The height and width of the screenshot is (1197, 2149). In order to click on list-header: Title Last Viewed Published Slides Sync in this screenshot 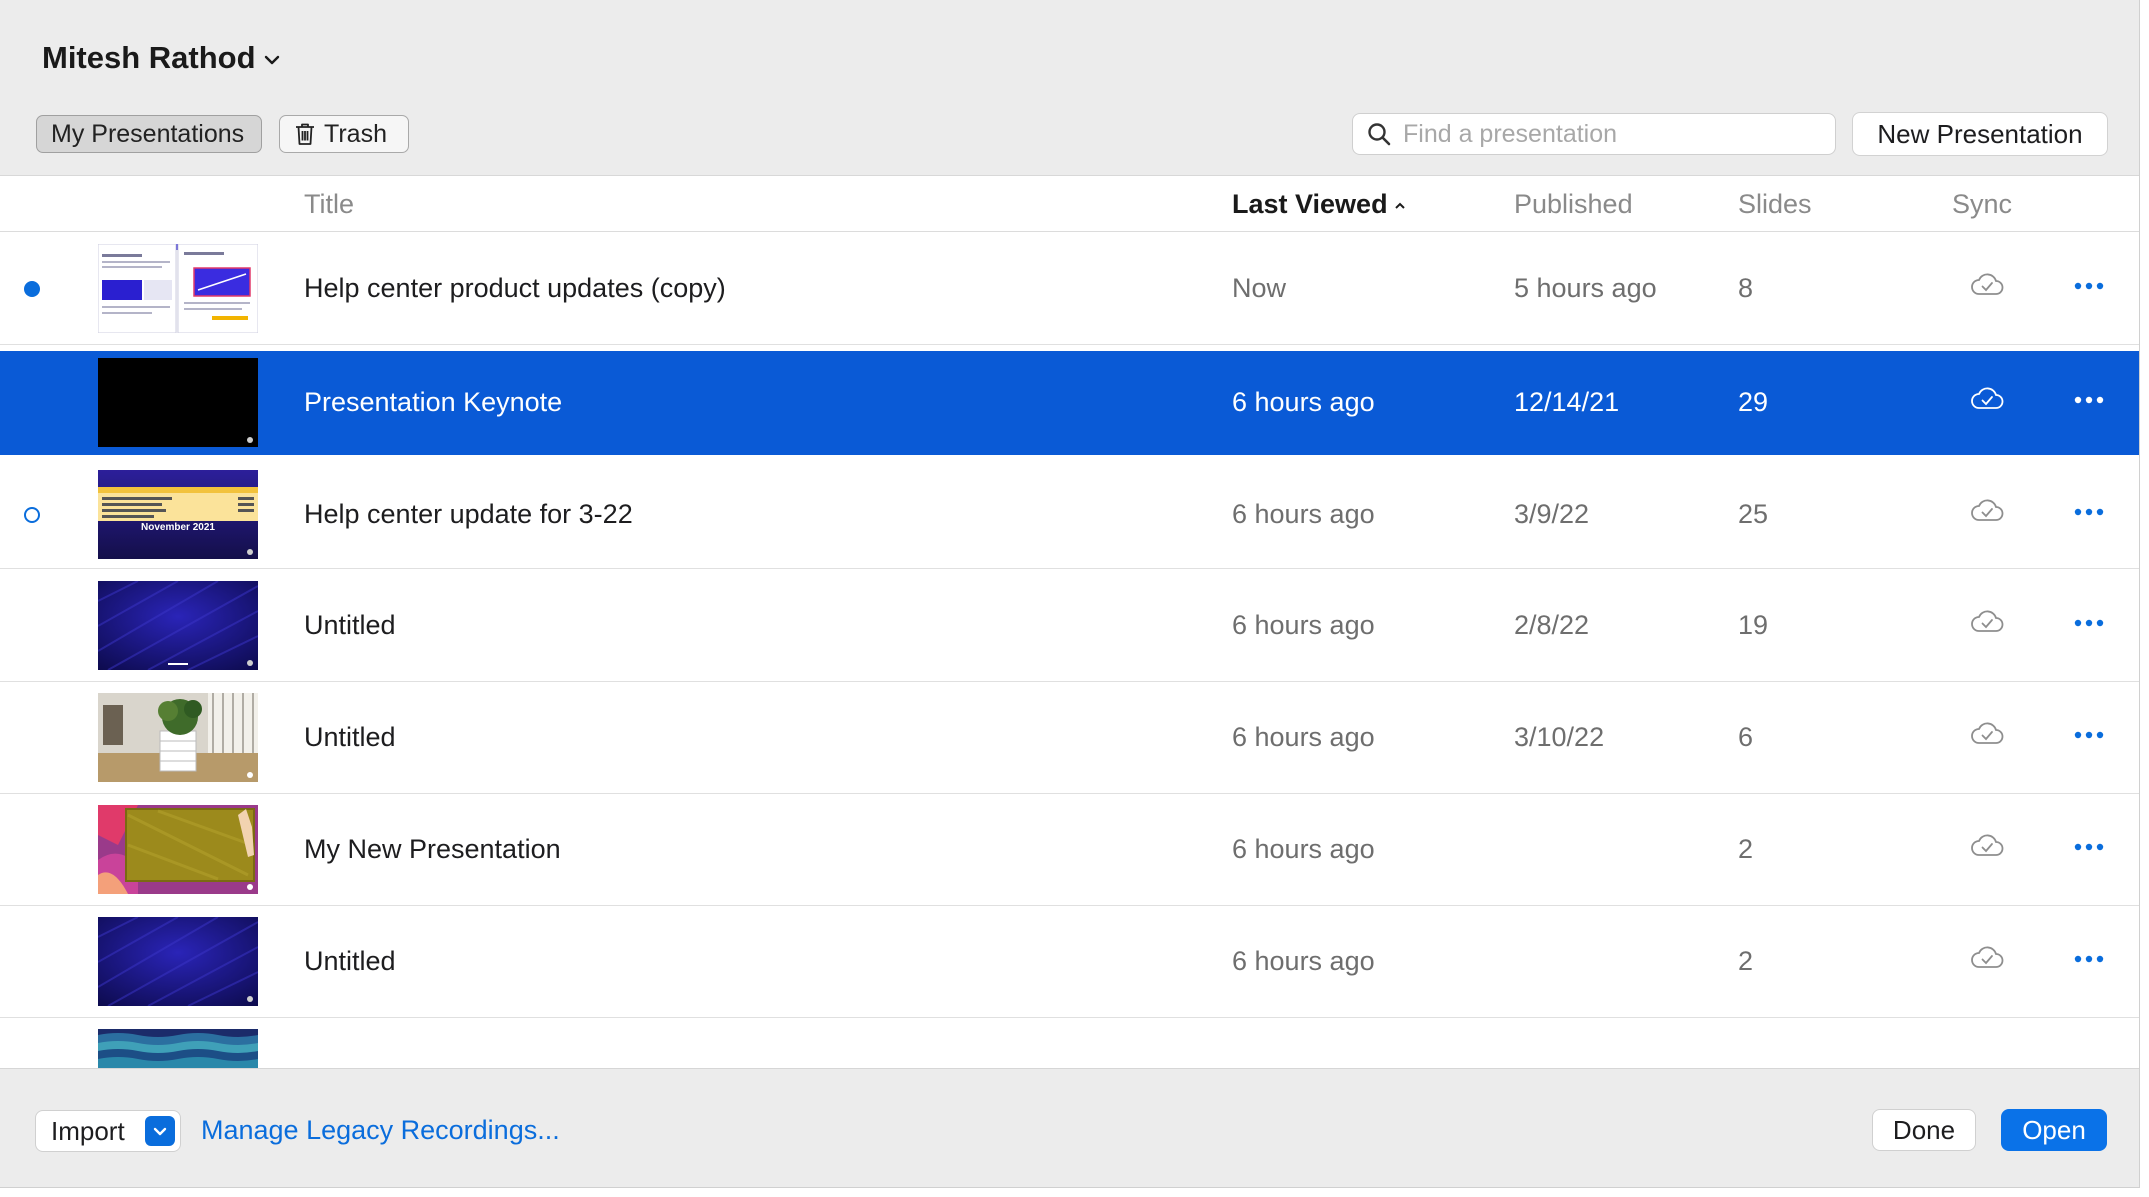, I will do `click(1069, 204)`.